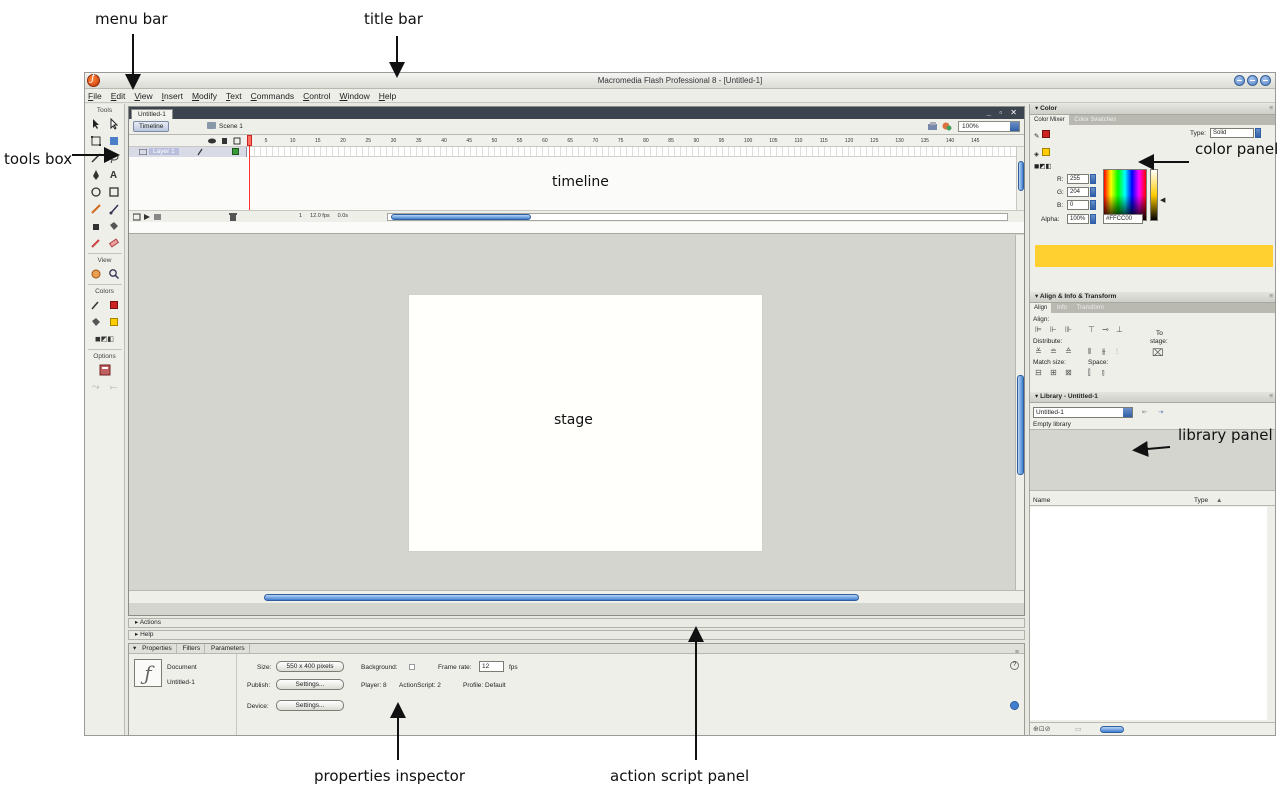  What do you see at coordinates (113, 305) in the screenshot?
I see `stroke-color-swatch` at bounding box center [113, 305].